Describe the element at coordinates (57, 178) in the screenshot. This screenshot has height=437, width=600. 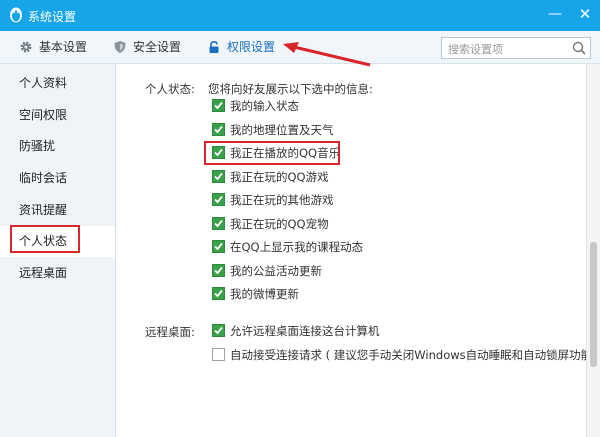
I see `sidebar-item-temp-session: 临时会话` at that location.